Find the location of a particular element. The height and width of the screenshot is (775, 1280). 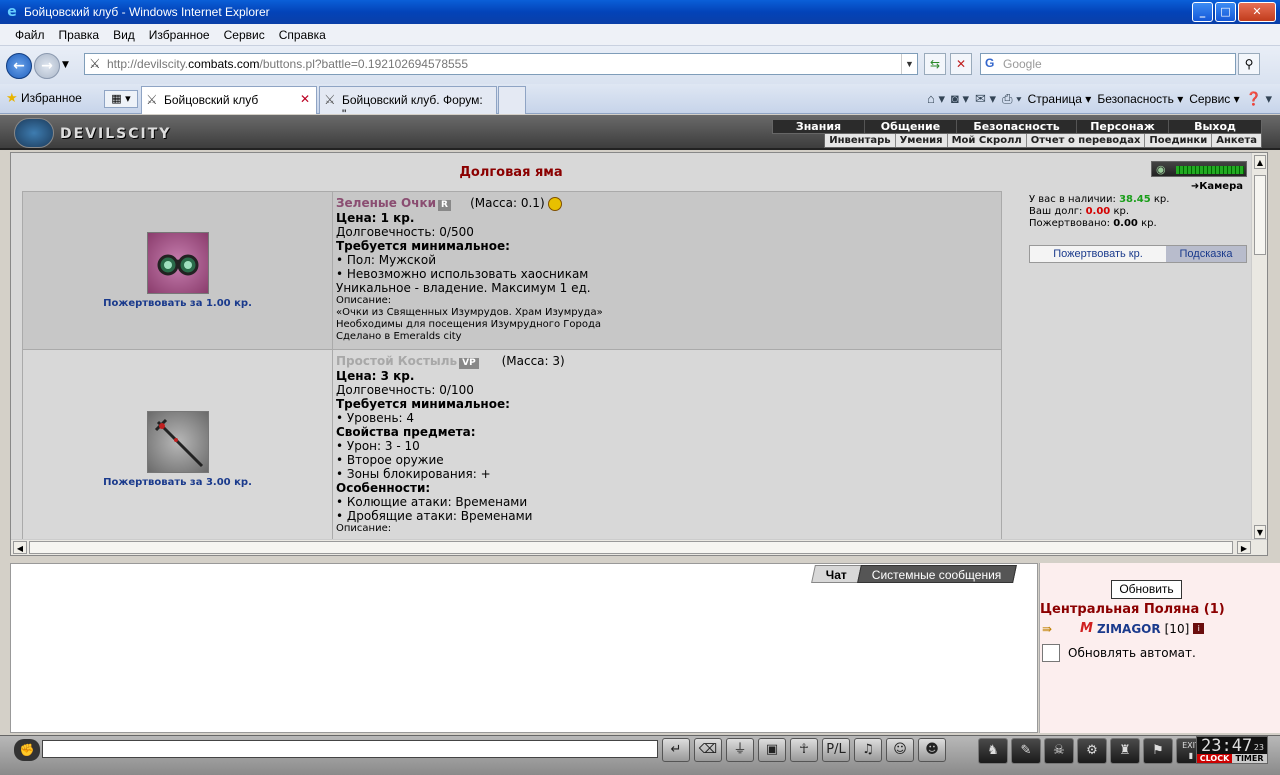

close-button: ✕ is located at coordinates (1257, 12).